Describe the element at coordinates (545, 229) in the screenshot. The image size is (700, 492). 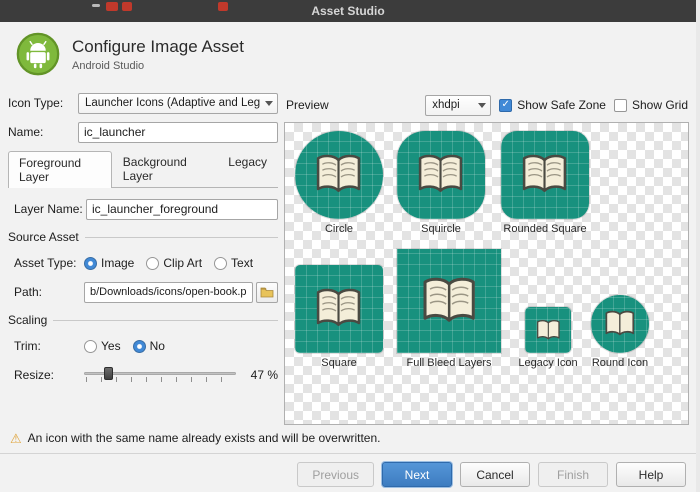
I see `preview-icon-label: Rounded Square` at that location.